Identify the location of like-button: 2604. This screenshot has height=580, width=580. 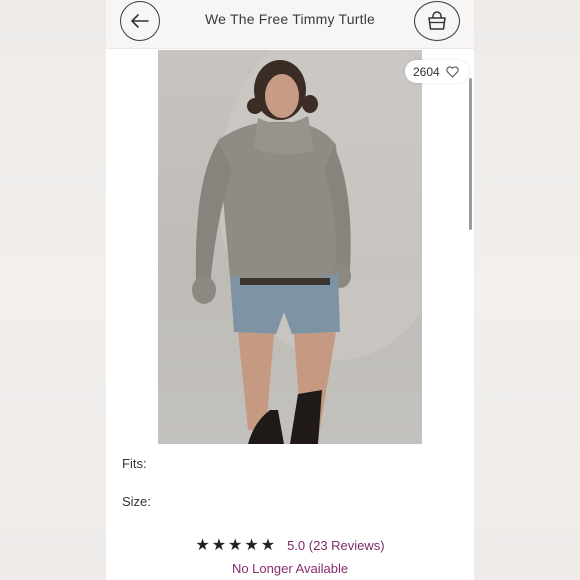
(437, 71).